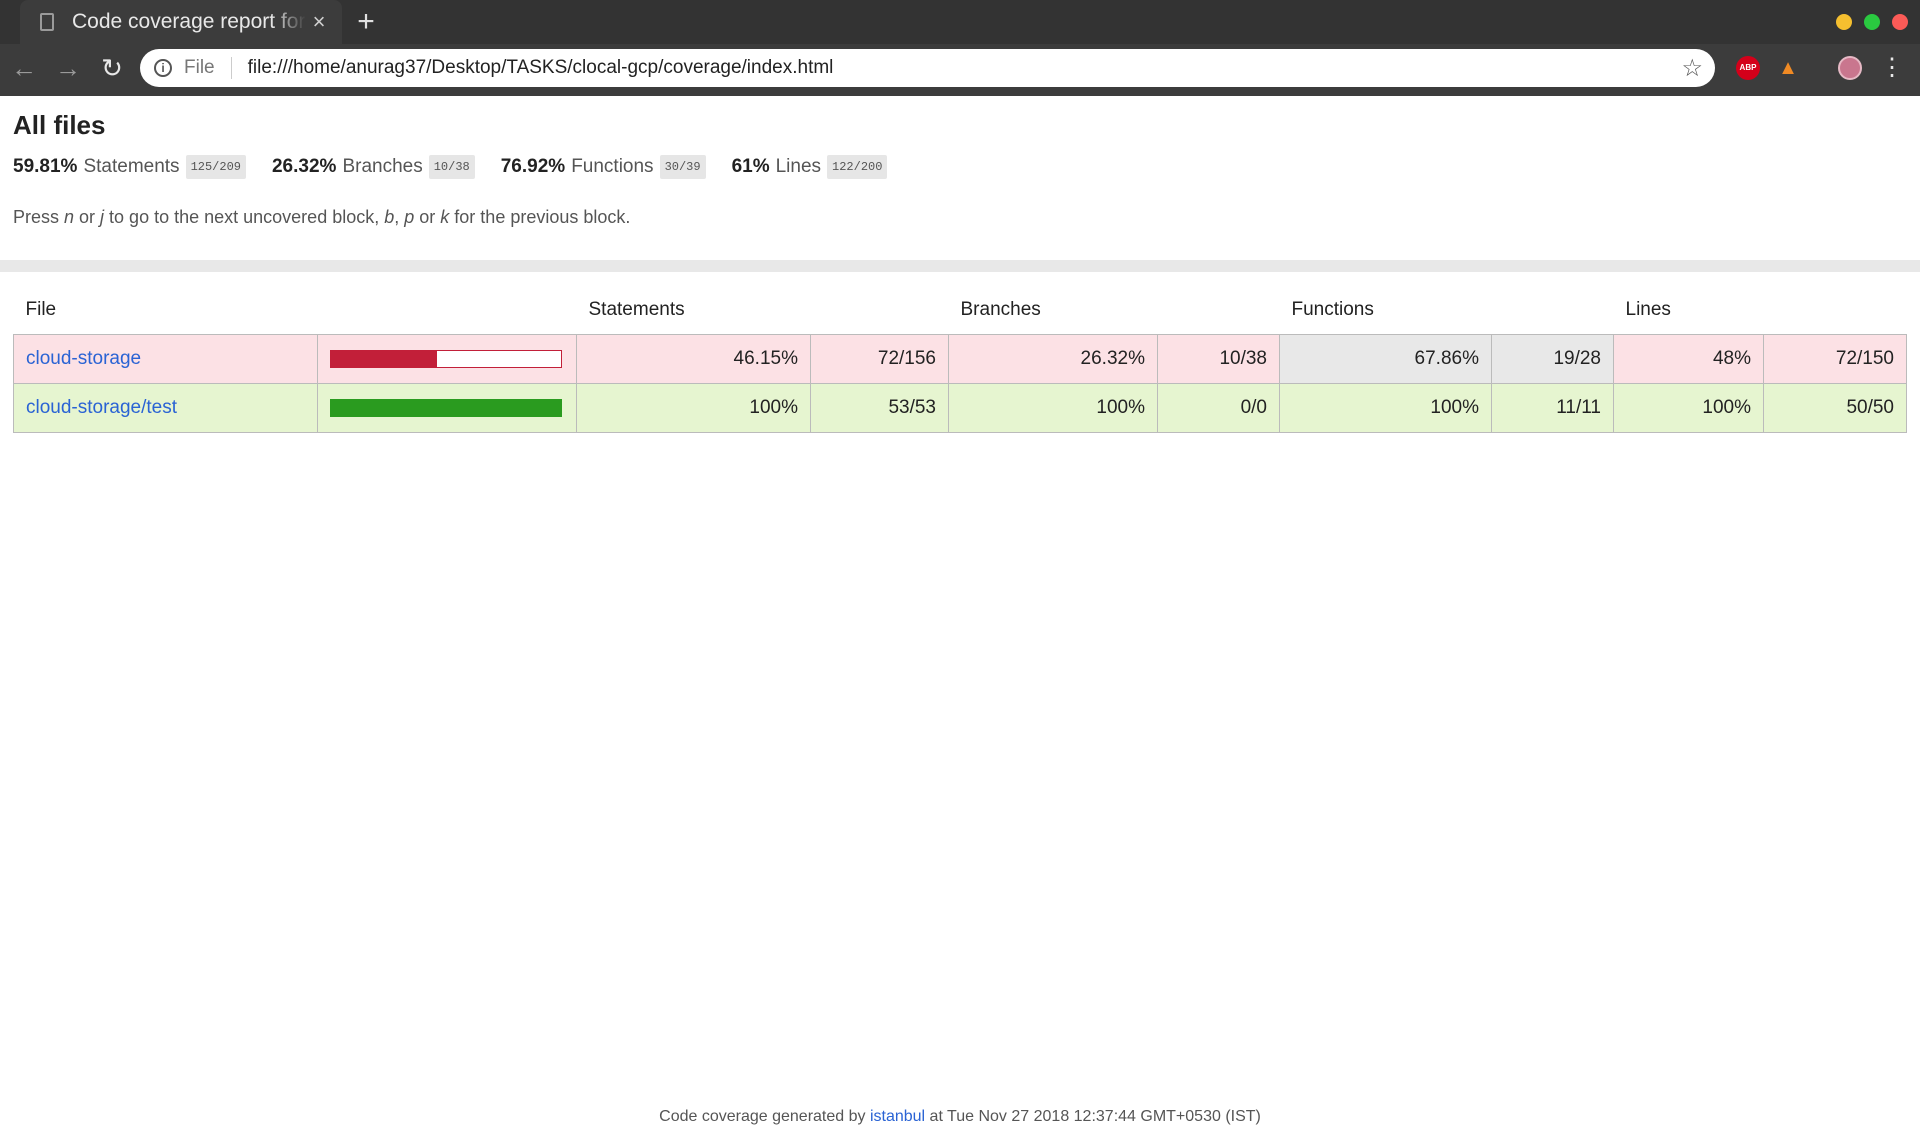 Image resolution: width=1920 pixels, height=1126 pixels. Describe the element at coordinates (1835, 359) in the screenshot. I see `lines-frac: 72/150` at that location.